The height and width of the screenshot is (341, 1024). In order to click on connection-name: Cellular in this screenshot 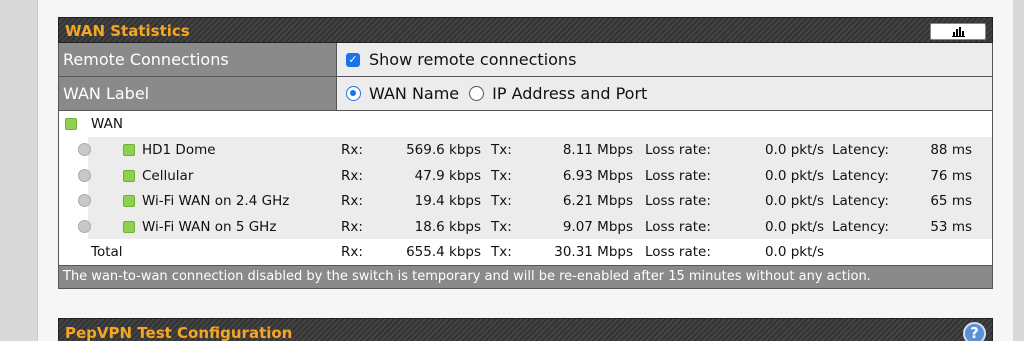, I will do `click(168, 175)`.